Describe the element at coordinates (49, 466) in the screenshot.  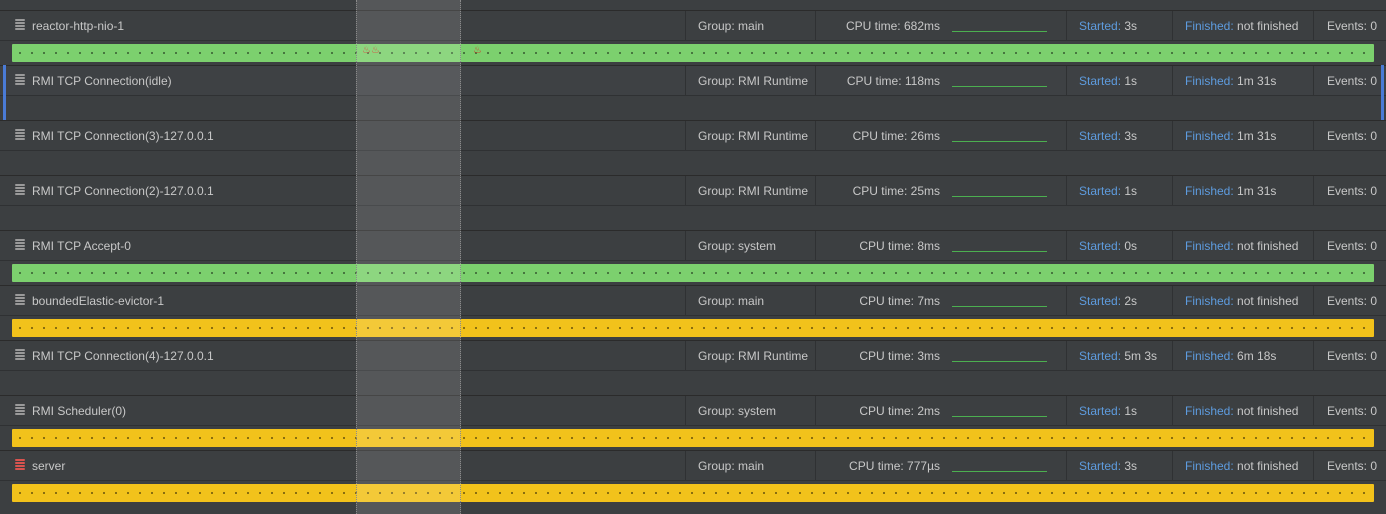
I see `thread-name: server` at that location.